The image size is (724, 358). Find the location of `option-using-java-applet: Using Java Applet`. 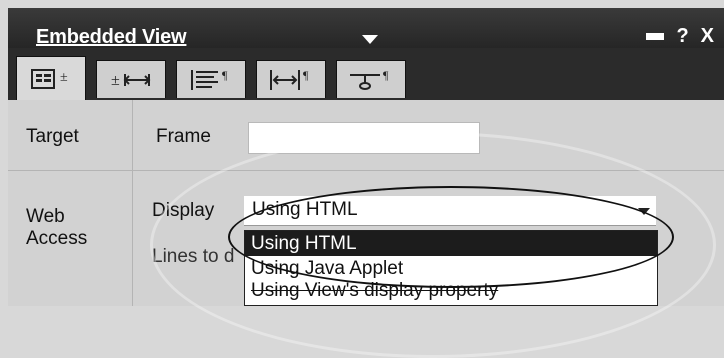

option-using-java-applet: Using Java Applet is located at coordinates (451, 268).